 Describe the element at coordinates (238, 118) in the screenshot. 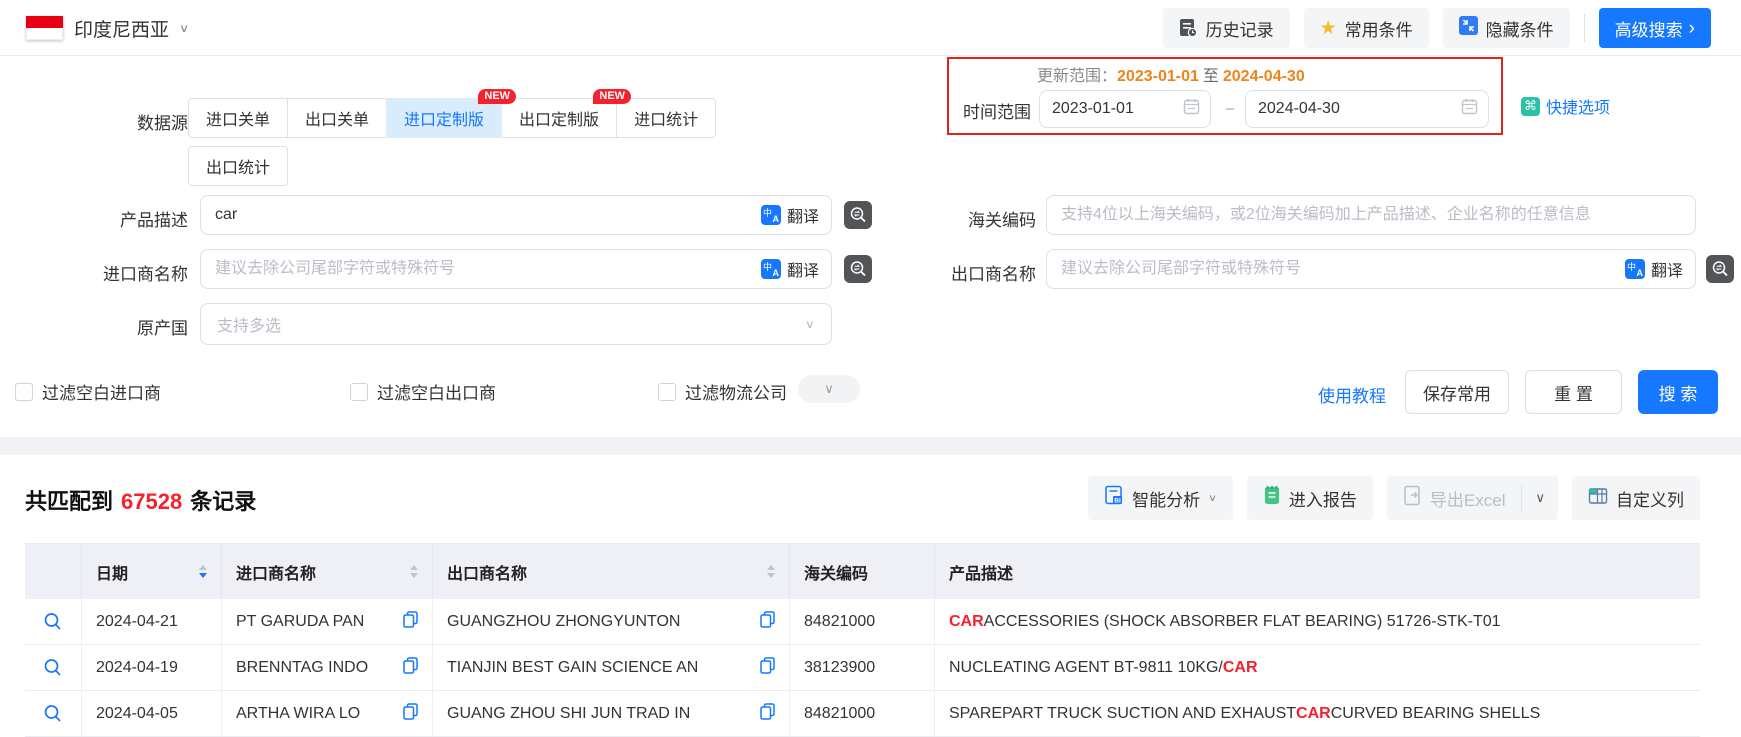

I see `tab-import-declaration: 进口关单` at that location.